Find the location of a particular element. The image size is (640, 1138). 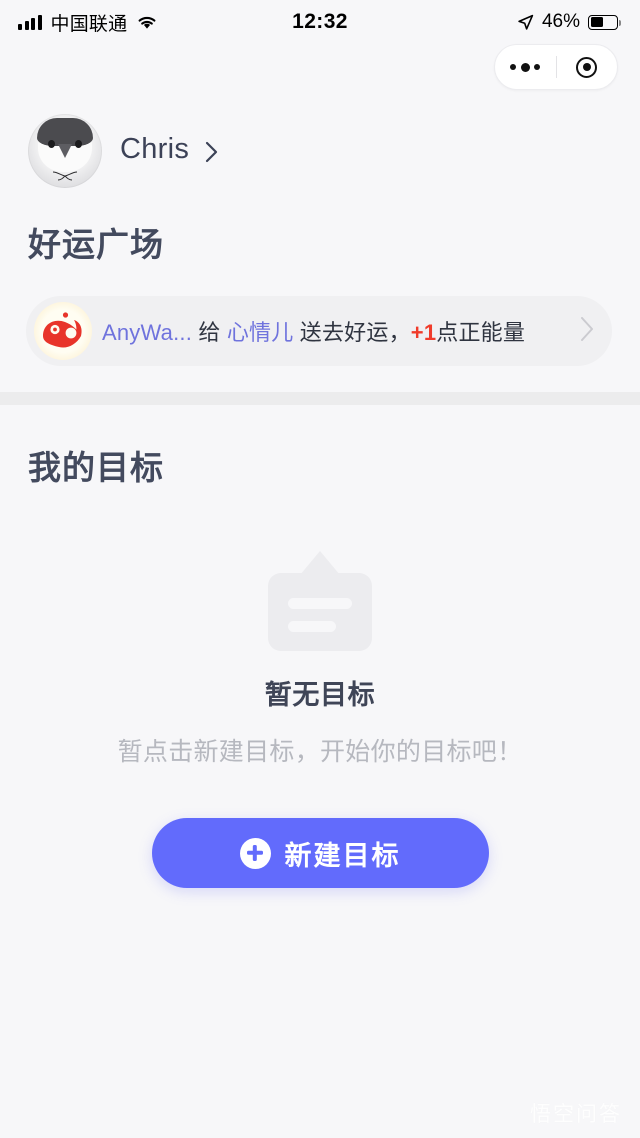

banner-text: AnyWa... 给 心情儿 送去好运，+1点正能量 is located at coordinates (337, 331).